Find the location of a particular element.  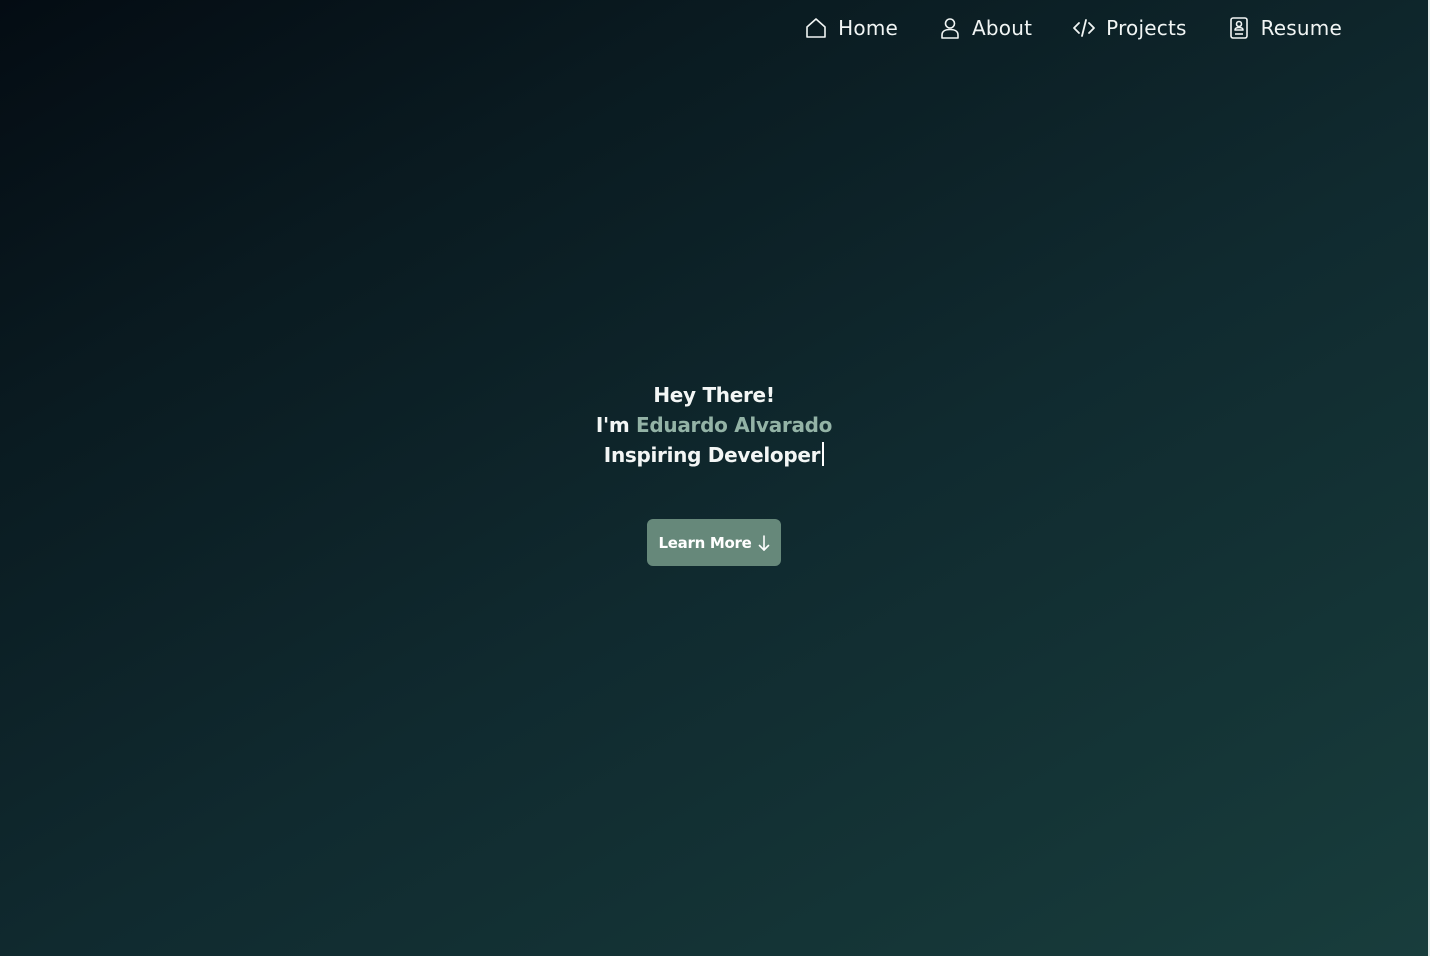

role-line: Inspiring Developer is located at coordinates (714, 455).